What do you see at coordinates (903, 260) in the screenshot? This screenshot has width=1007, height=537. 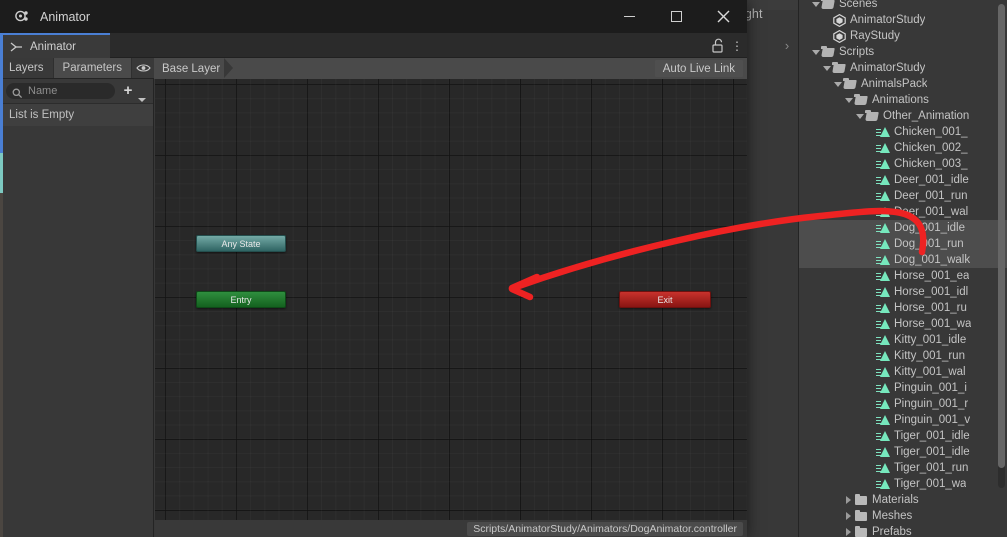 I see `hierarchy-row: Dog_001_walk` at bounding box center [903, 260].